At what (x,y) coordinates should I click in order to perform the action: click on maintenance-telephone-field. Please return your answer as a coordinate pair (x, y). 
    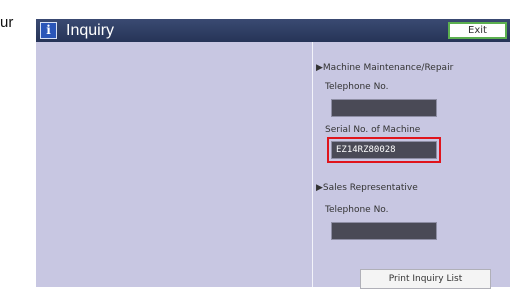
    Looking at the image, I should click on (384, 108).